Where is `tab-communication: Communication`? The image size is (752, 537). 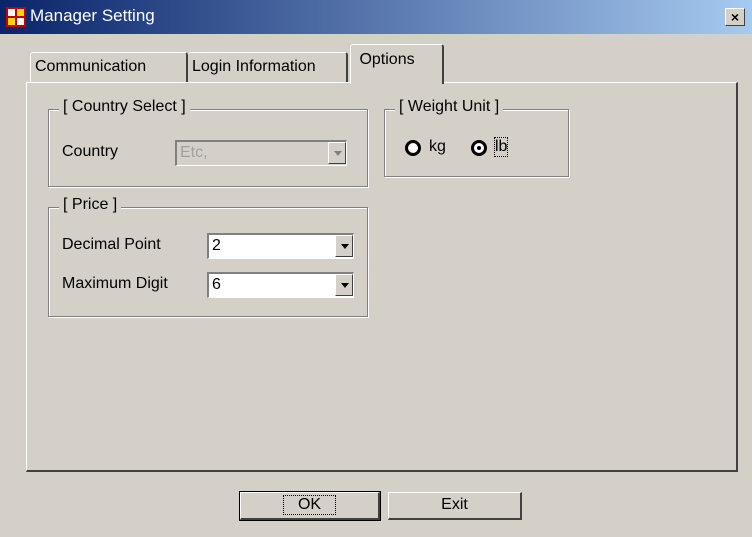 tab-communication: Communication is located at coordinates (109, 67).